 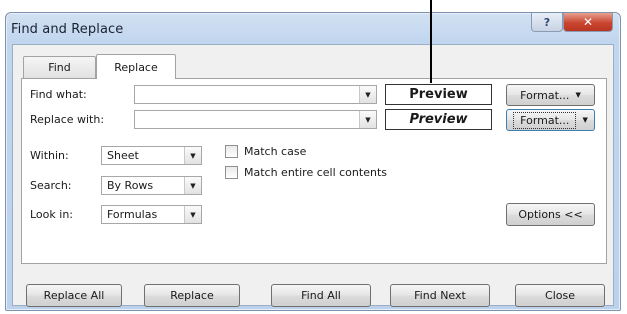 What do you see at coordinates (321, 295) in the screenshot?
I see `find-all-button: Find All` at bounding box center [321, 295].